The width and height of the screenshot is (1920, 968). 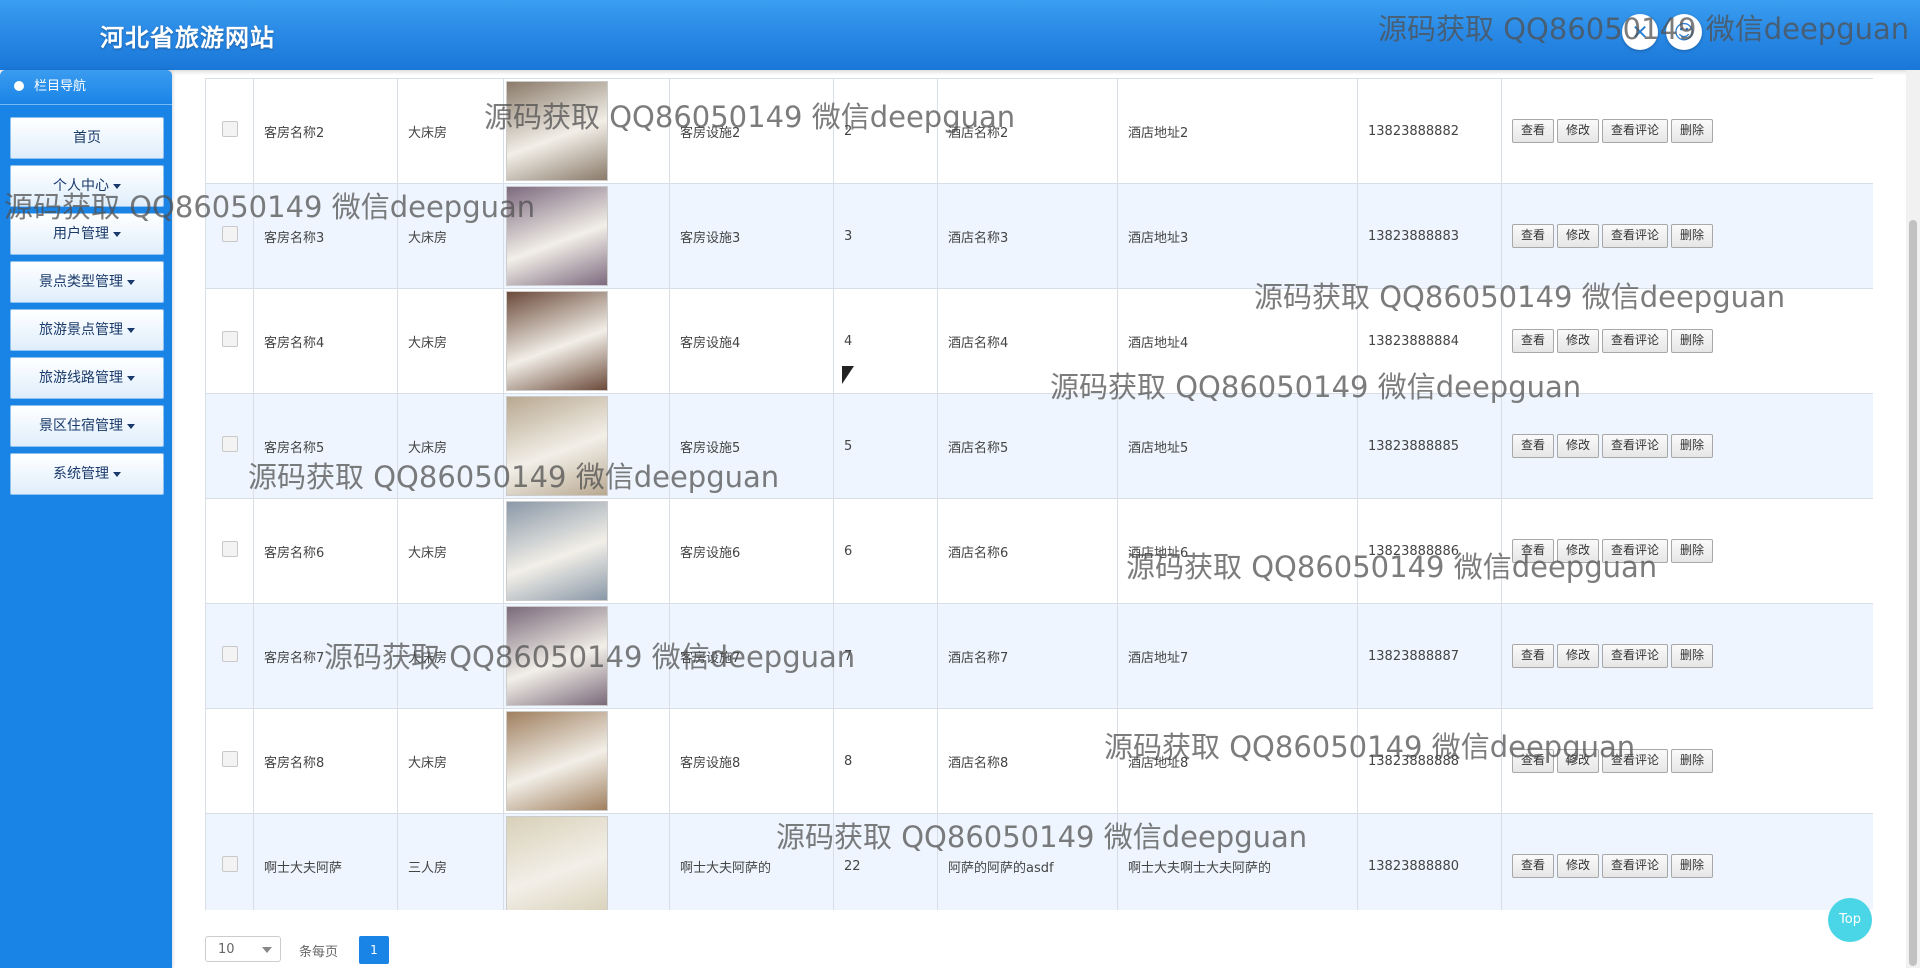 I want to click on sidebar-item: 个人中心, so click(x=87, y=186).